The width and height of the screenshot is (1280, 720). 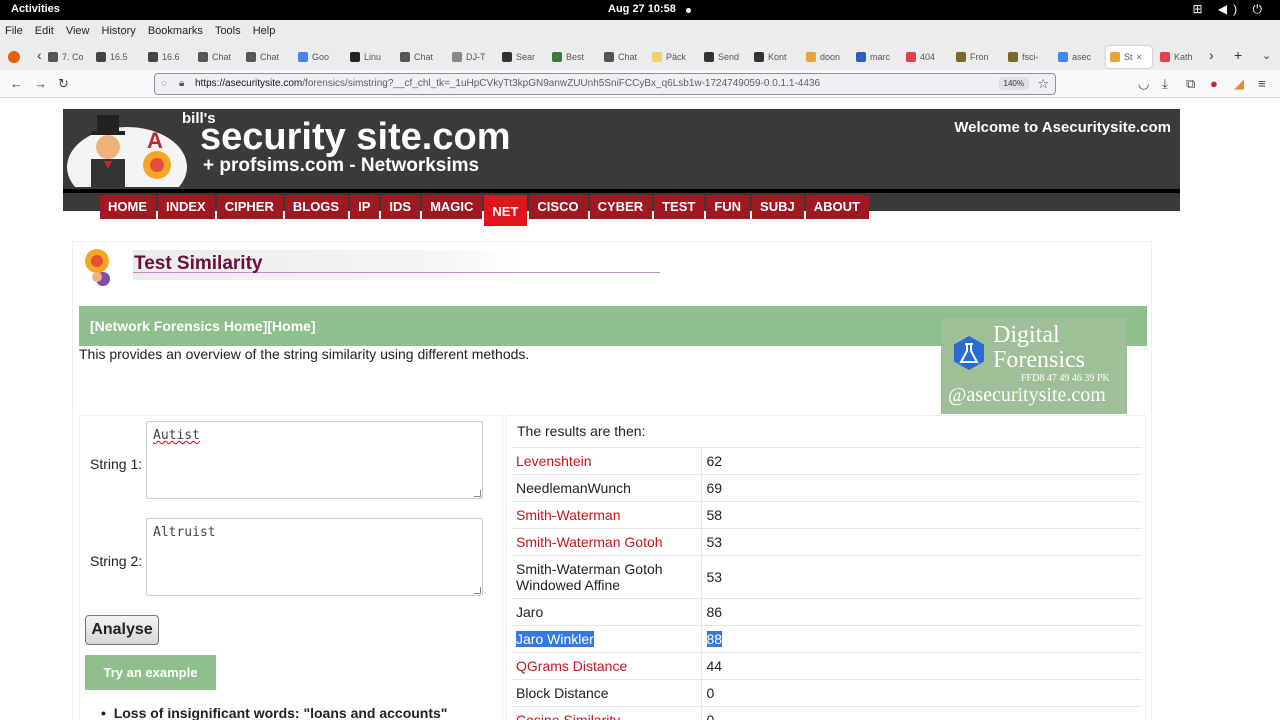 What do you see at coordinates (837, 207) in the screenshot?
I see `nav-item-about: ABOUT` at bounding box center [837, 207].